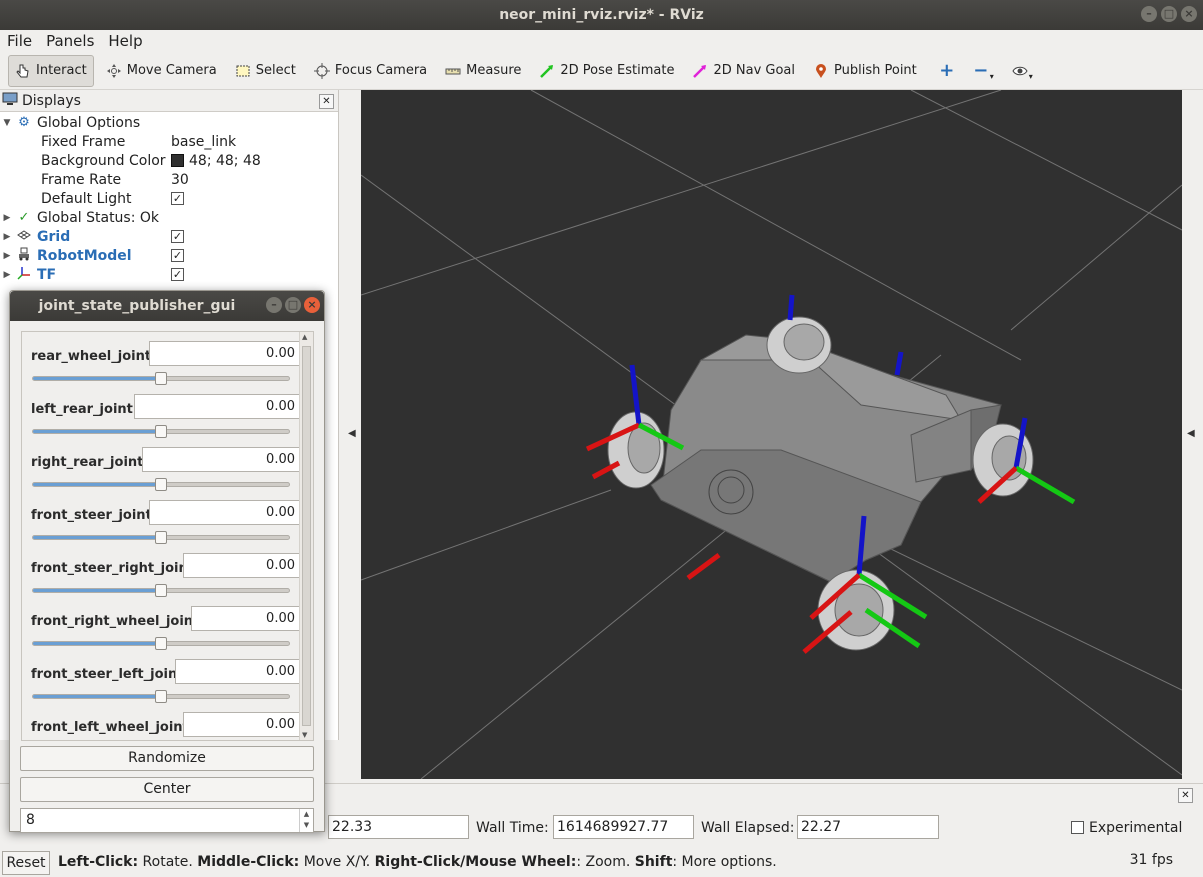 Image resolution: width=1203 pixels, height=877 pixels. Describe the element at coordinates (169, 160) in the screenshot. I see `background-color-row: Background Color 48; 48; 48` at that location.